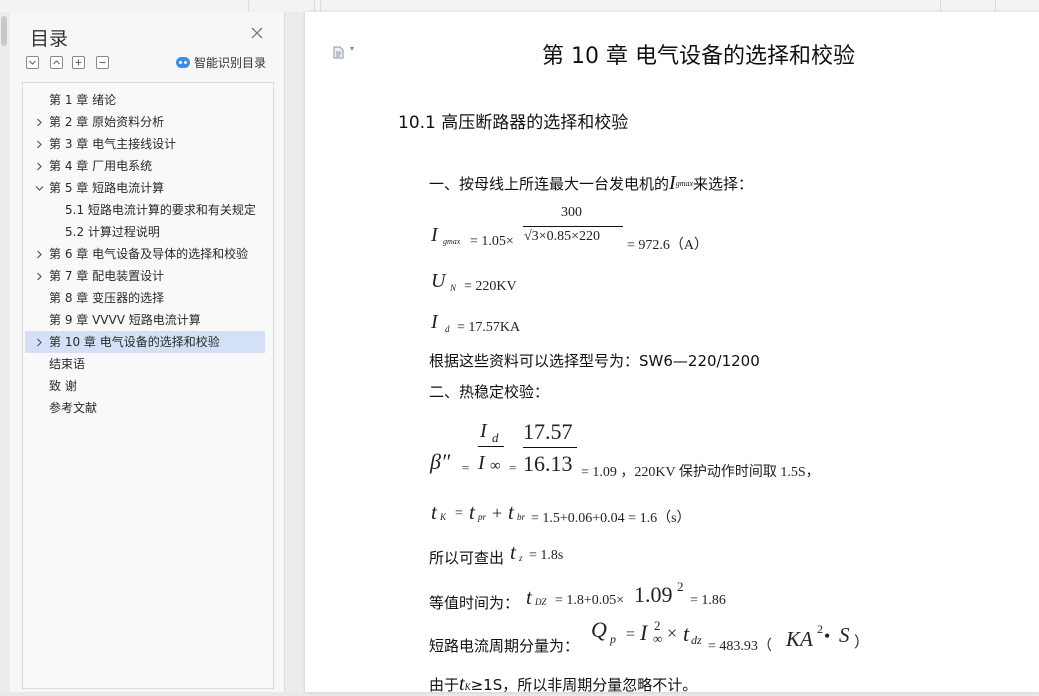  Describe the element at coordinates (613, 639) in the screenshot. I see `qp-sub: p` at that location.